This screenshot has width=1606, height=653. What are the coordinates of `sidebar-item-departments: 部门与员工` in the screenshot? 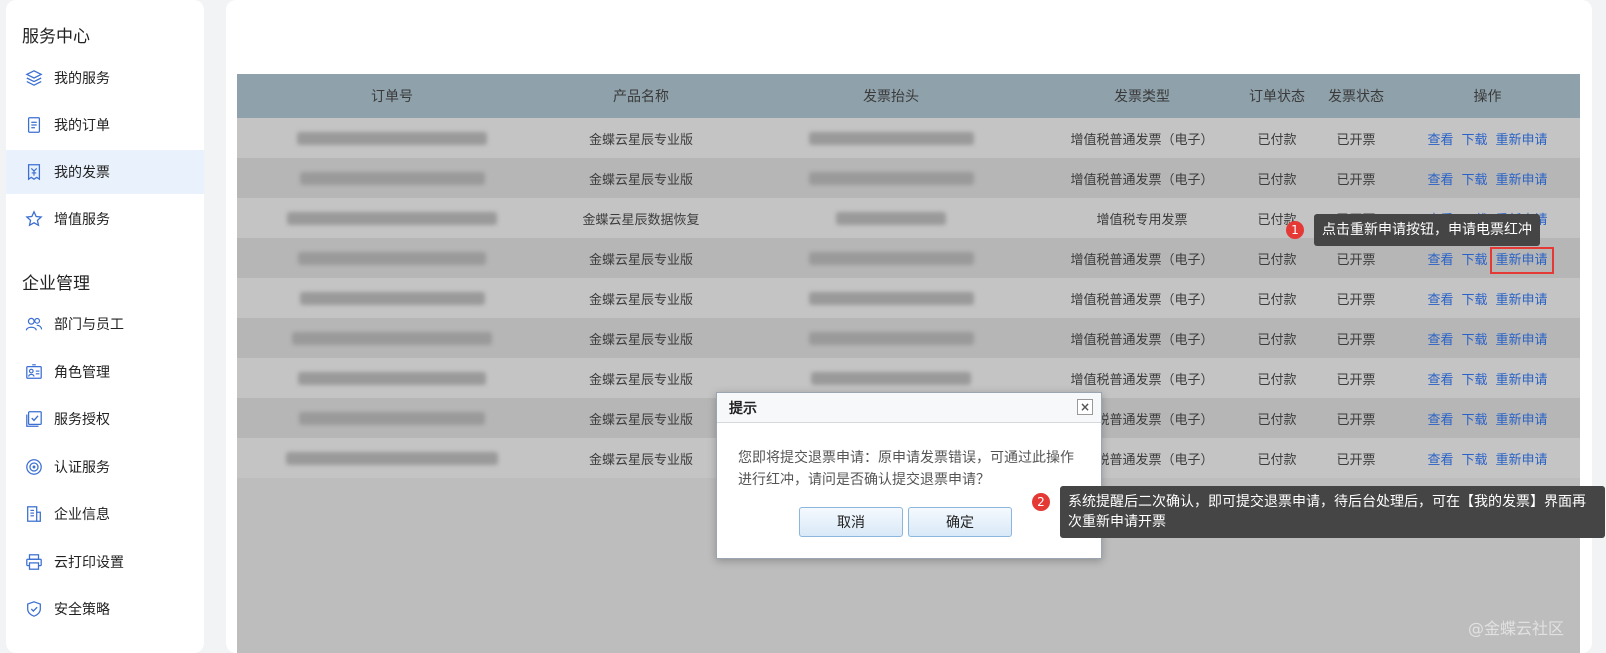 It's located at (105, 324).